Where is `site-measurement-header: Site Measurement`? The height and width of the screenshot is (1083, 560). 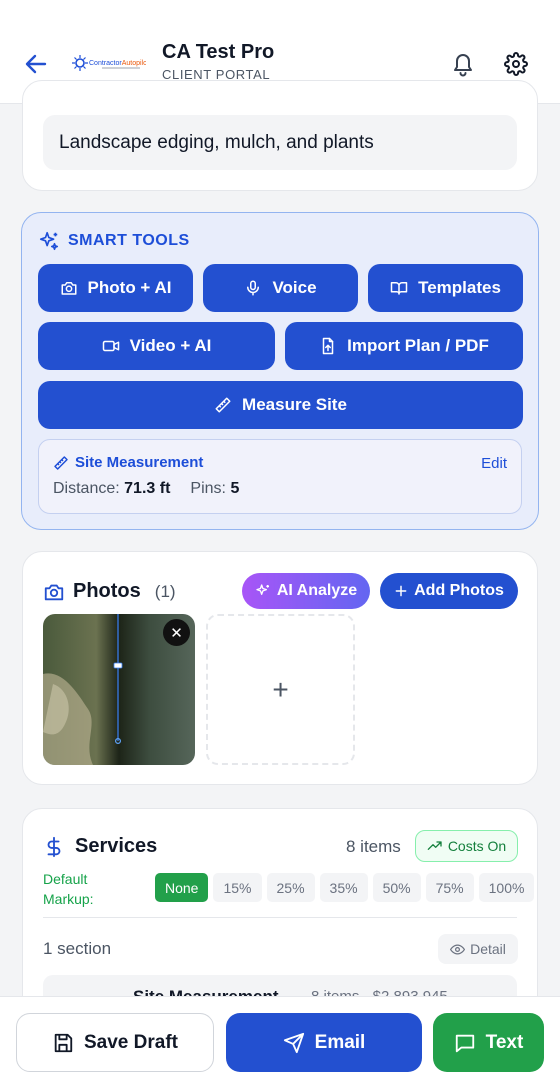
site-measurement-header: Site Measurement is located at coordinates (128, 462).